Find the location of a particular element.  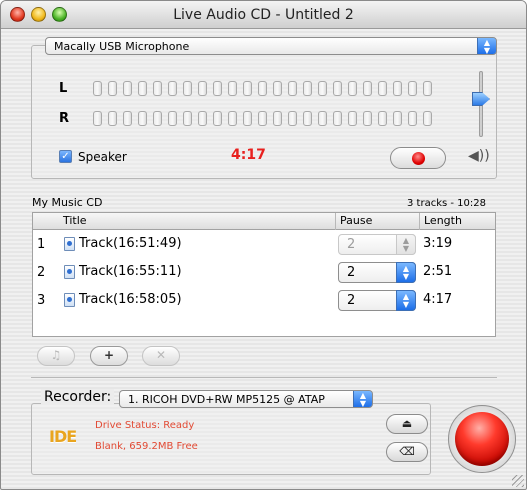

title-bar: Live Audio CD - Untitled 2 is located at coordinates (263, 15).